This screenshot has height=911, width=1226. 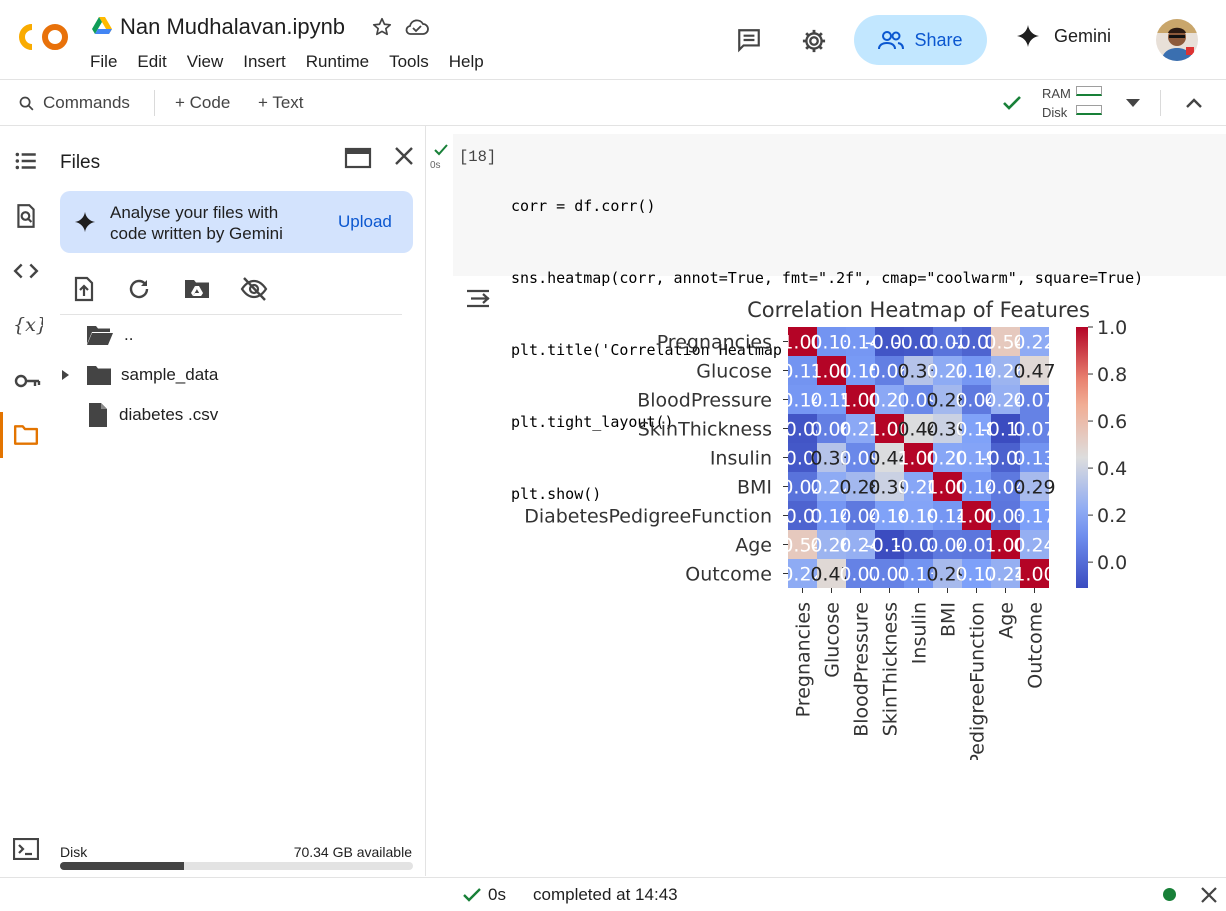 I want to click on add-code-cell-button: + Code, so click(x=202, y=103).